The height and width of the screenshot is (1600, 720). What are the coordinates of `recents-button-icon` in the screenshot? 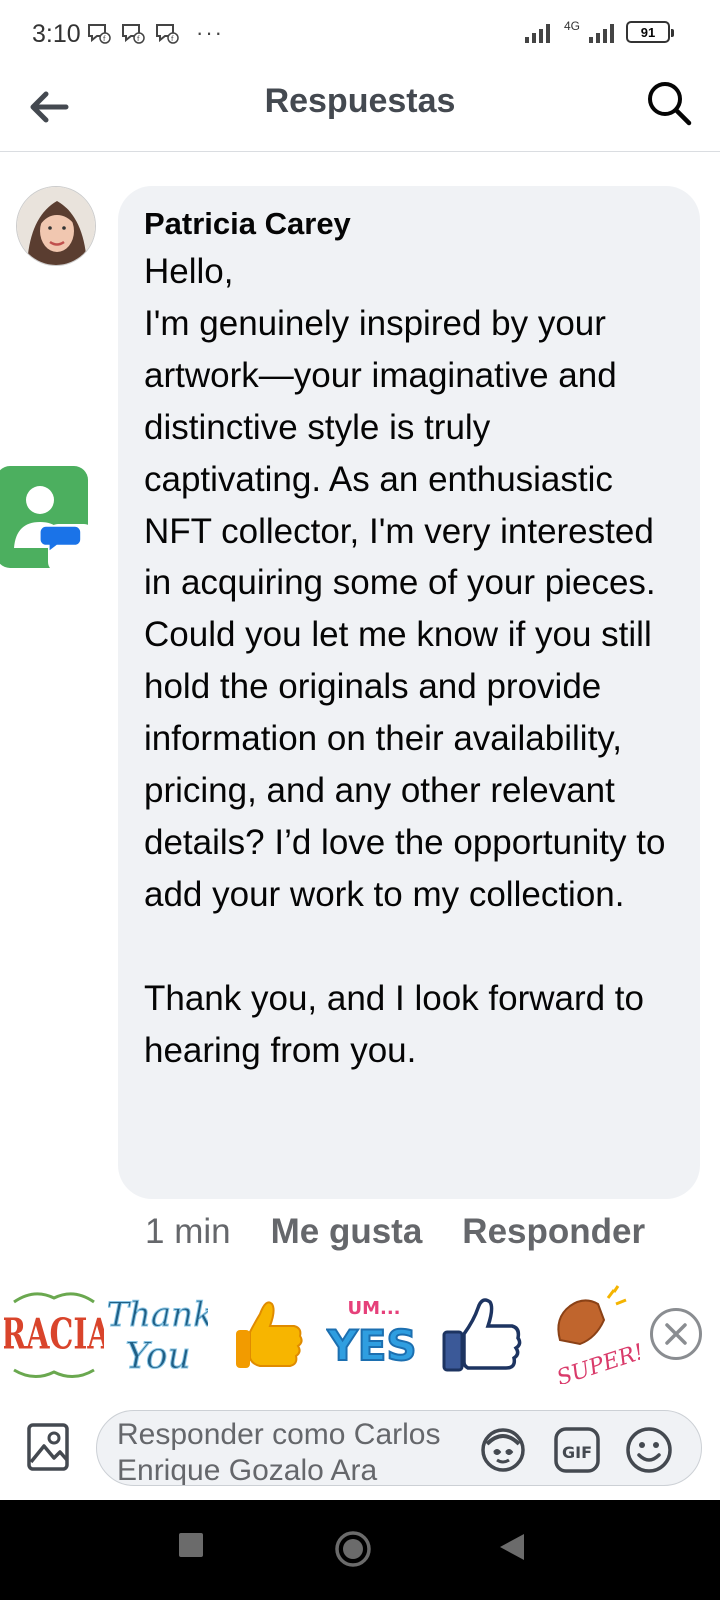 It's located at (191, 1545).